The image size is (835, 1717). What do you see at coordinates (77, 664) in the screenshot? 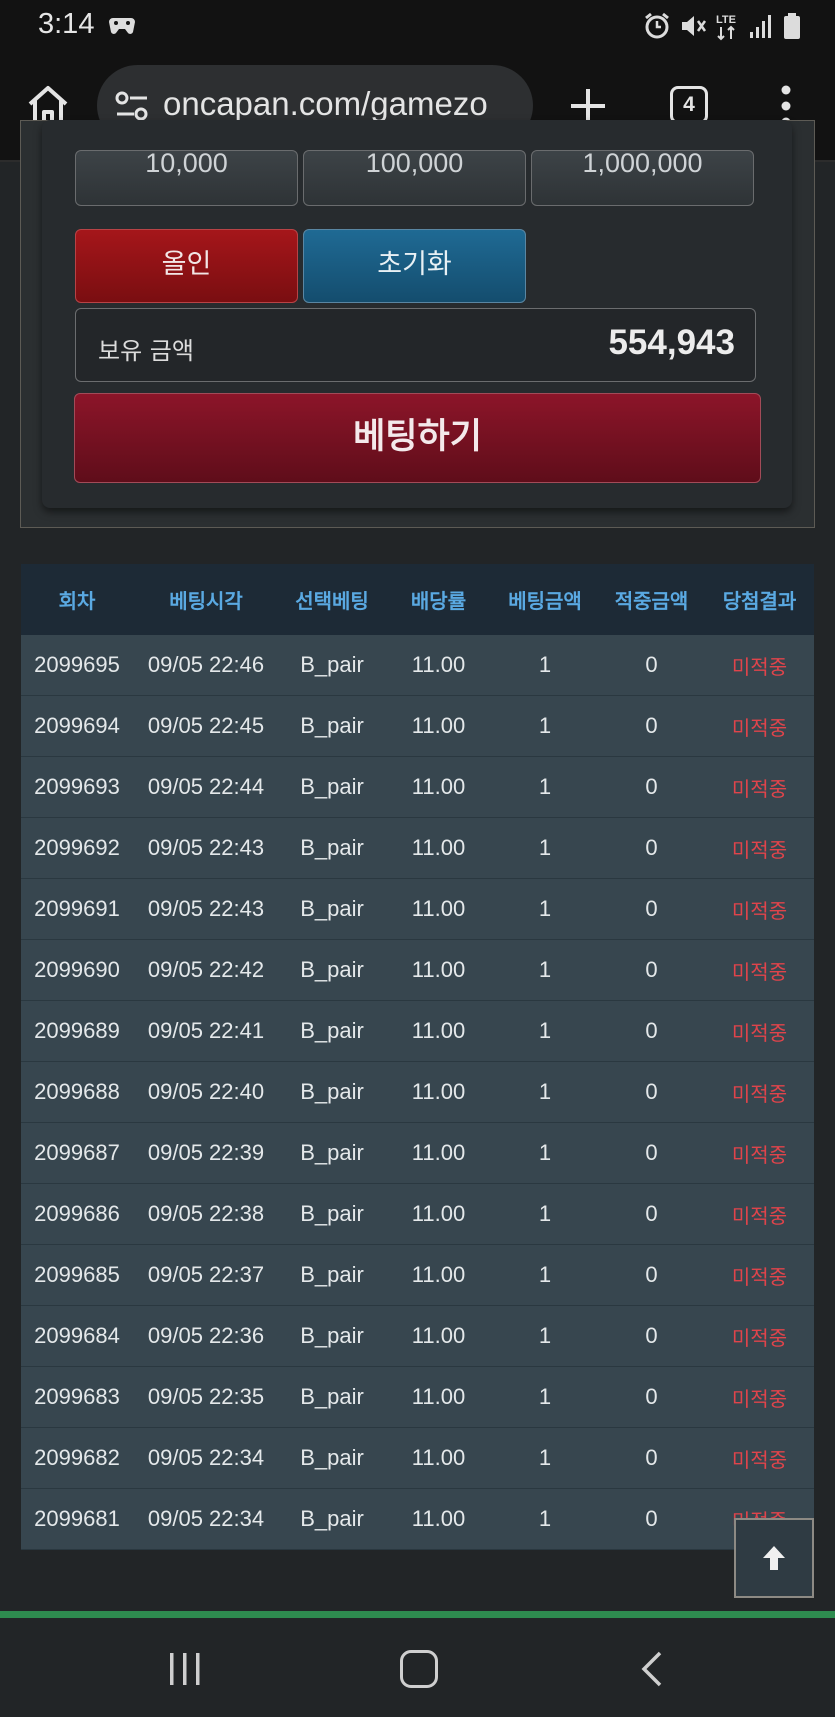
I see `cell-round: 2099695` at bounding box center [77, 664].